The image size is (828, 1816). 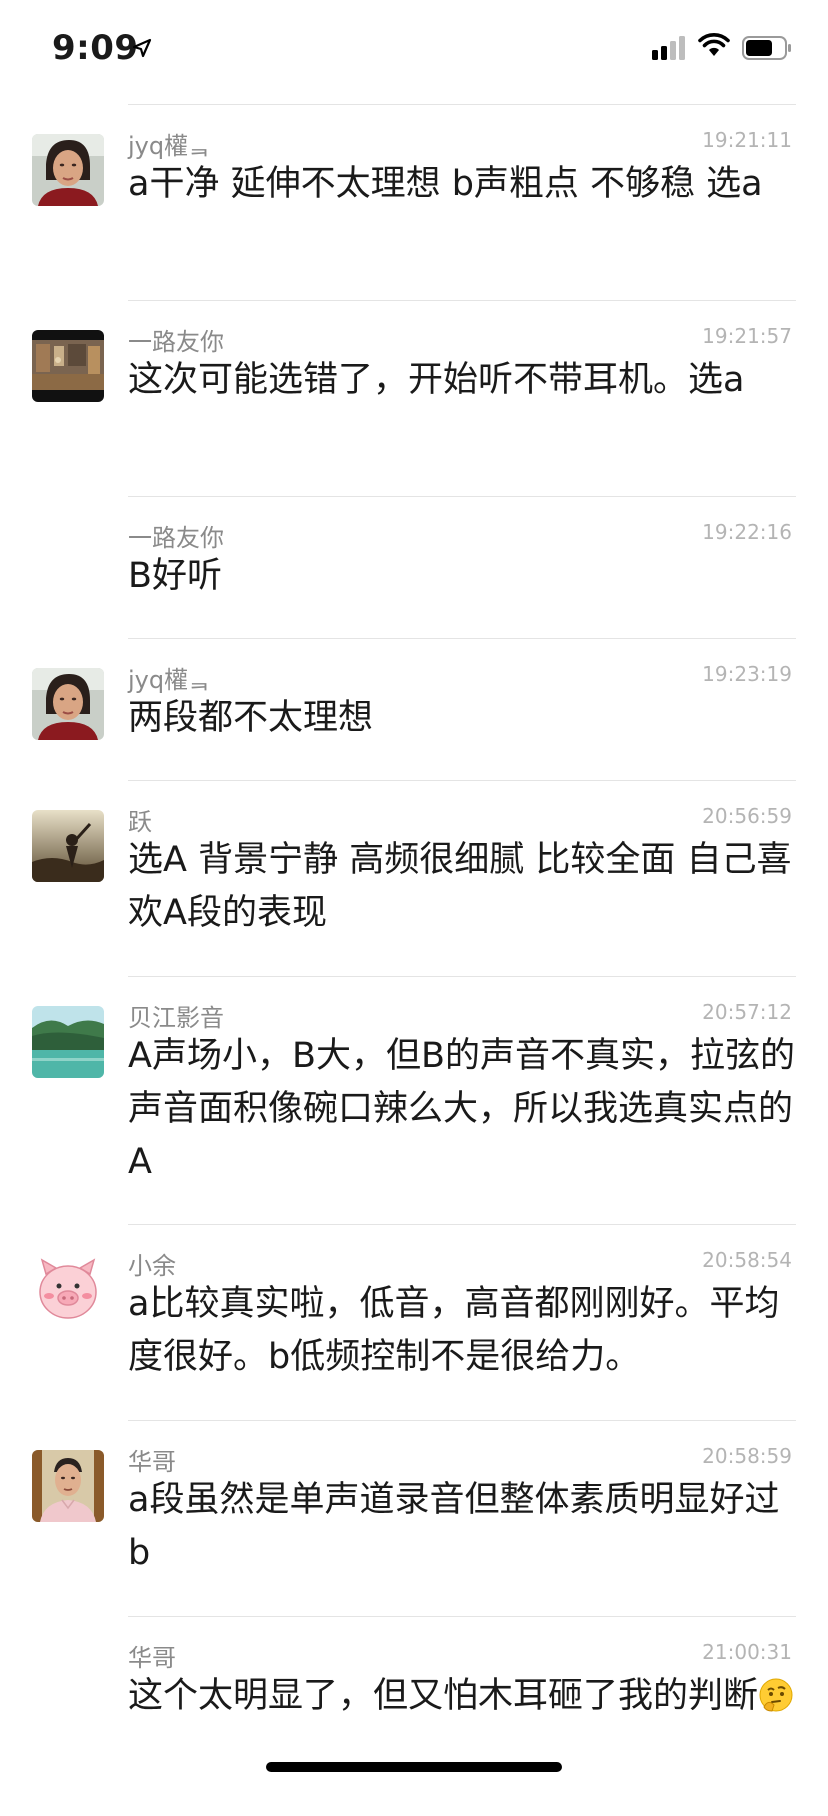 I want to click on message-time: 20:58:54, so click(x=747, y=1260).